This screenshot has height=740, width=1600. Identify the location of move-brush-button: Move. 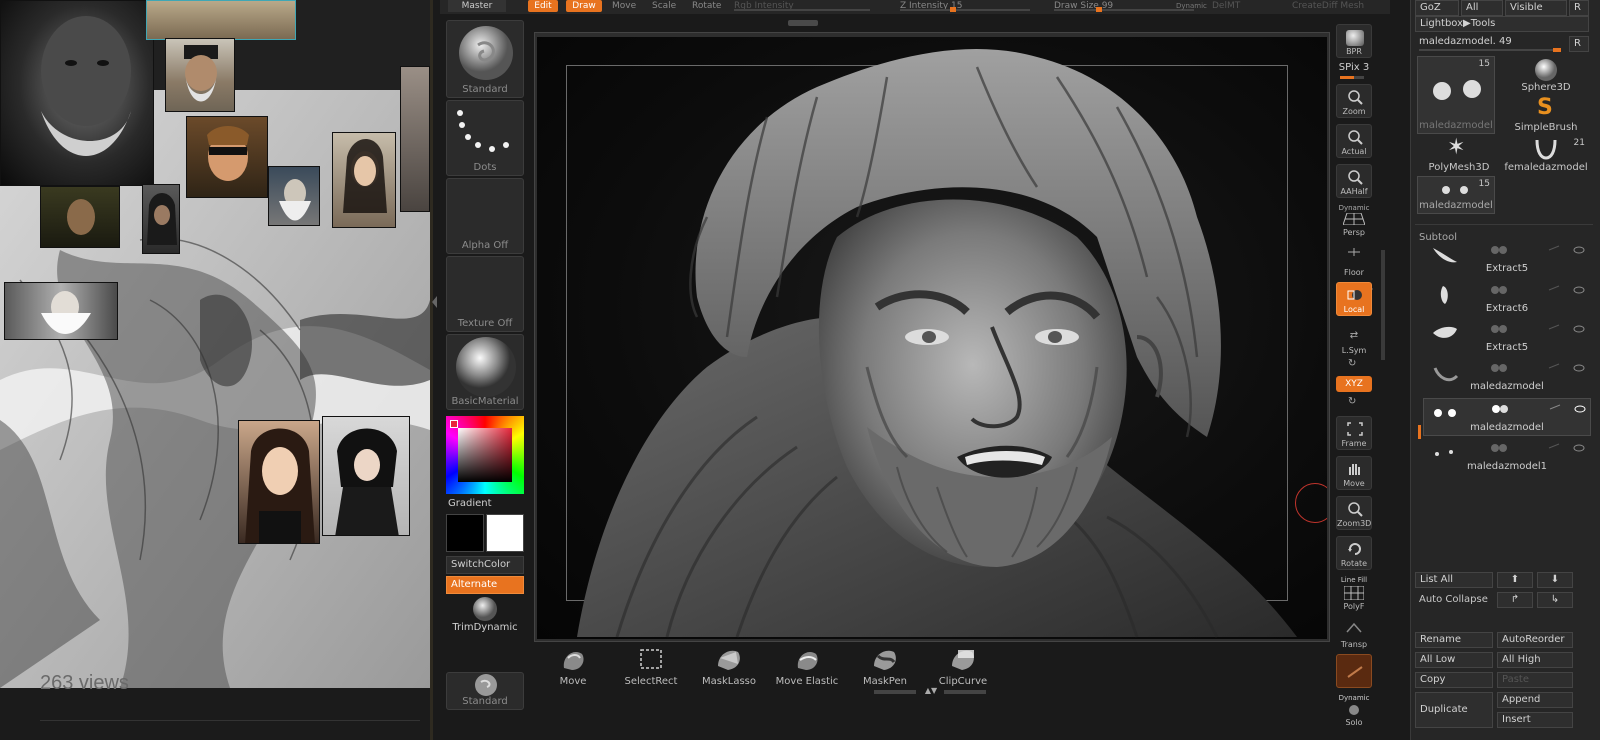
(573, 667).